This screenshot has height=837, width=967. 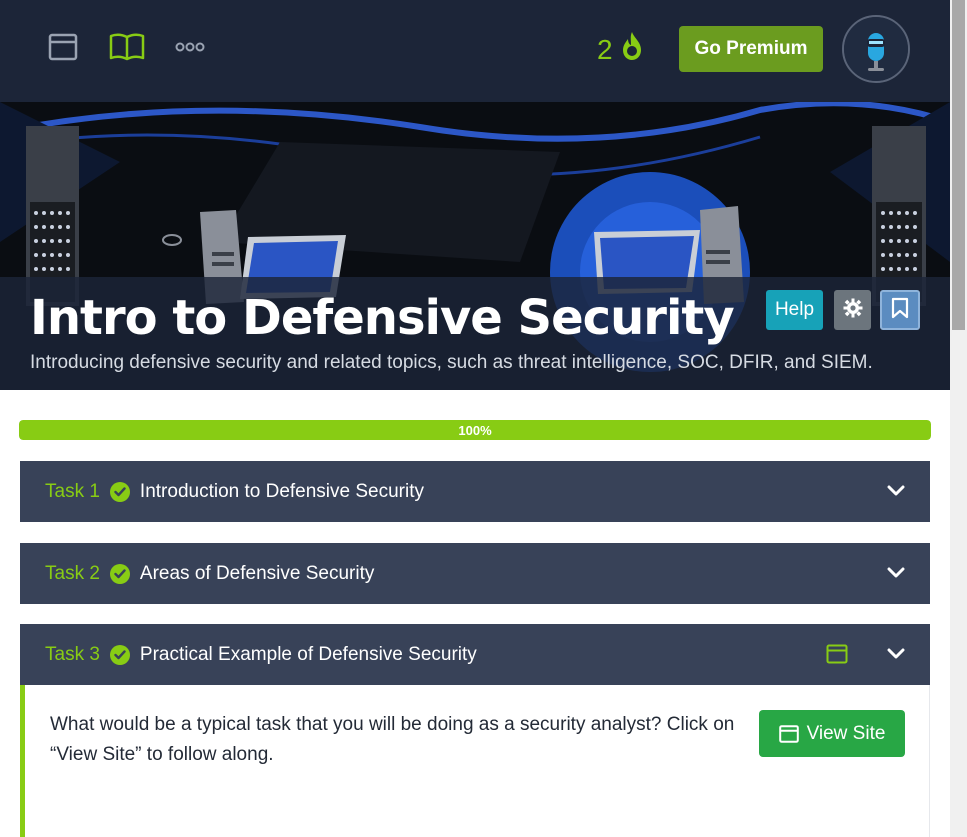 I want to click on book-icon, so click(x=127, y=47).